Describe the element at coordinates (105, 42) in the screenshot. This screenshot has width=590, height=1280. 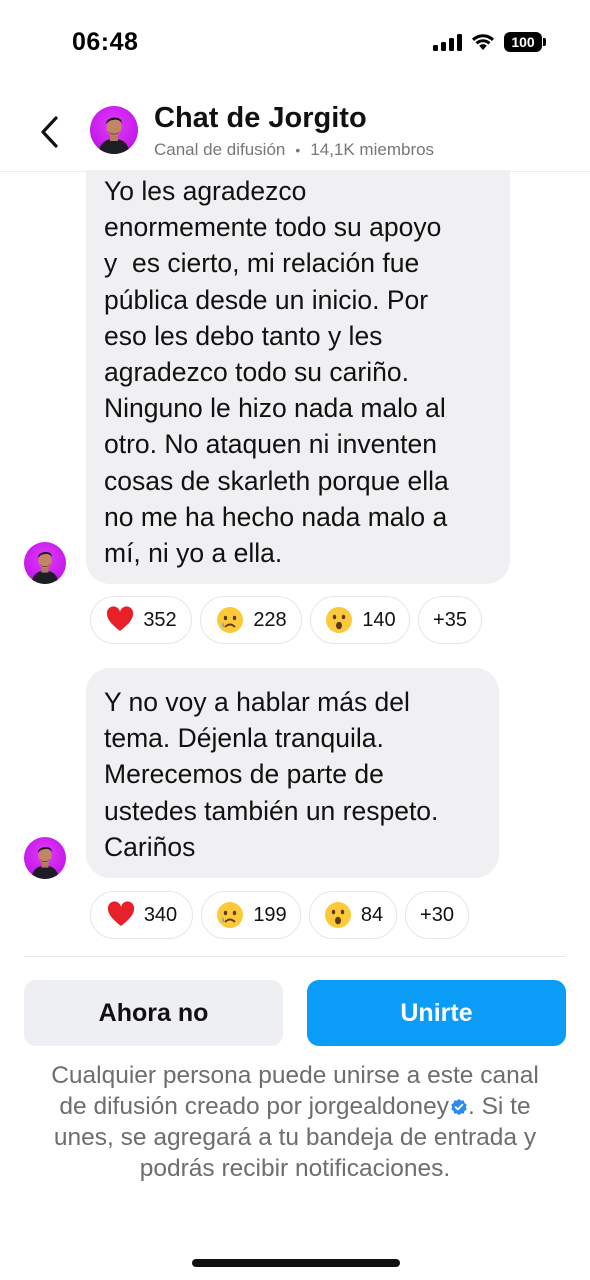
I see `status-time: 06:48` at that location.